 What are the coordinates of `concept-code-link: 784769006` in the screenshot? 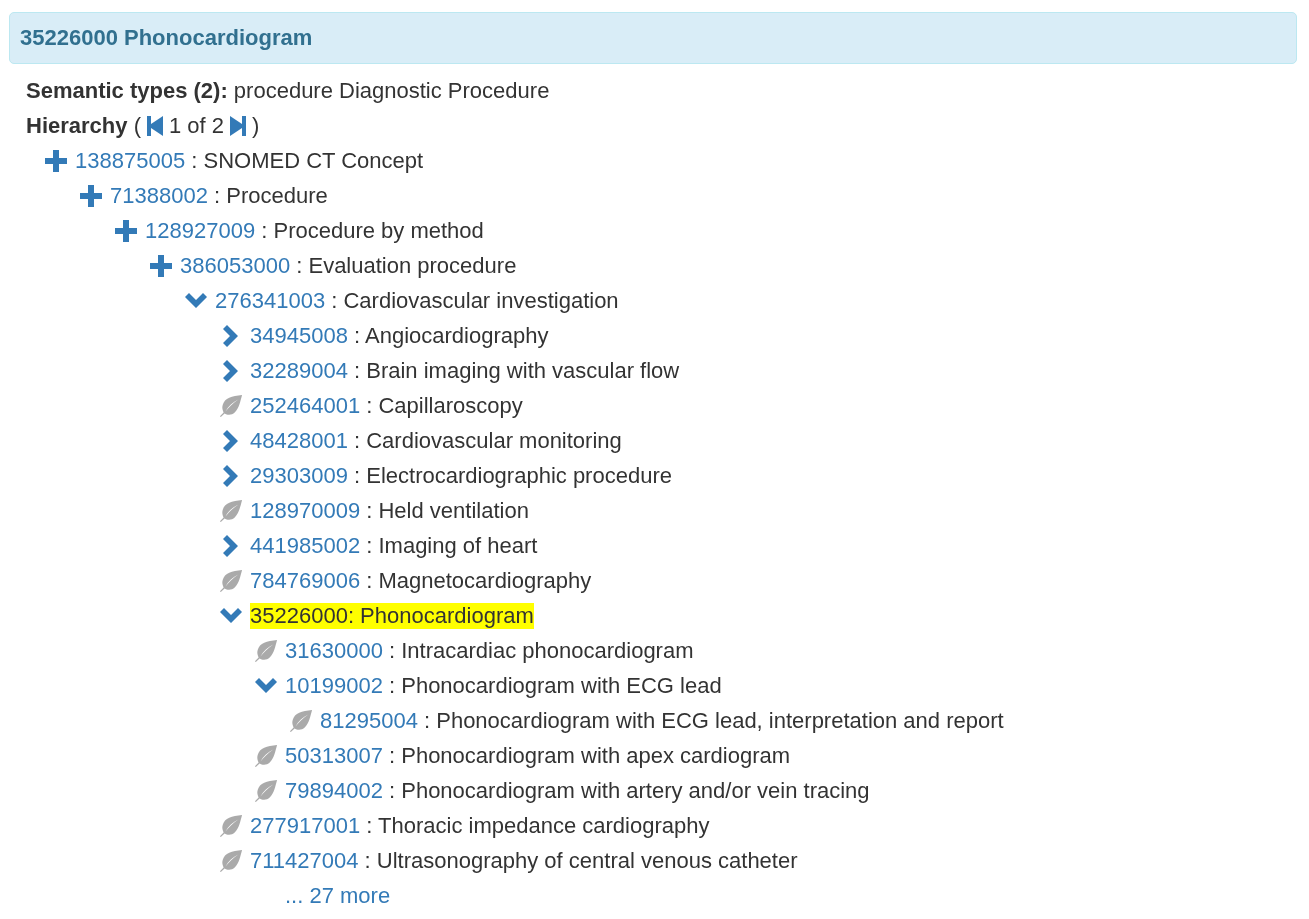 It's located at (305, 580).